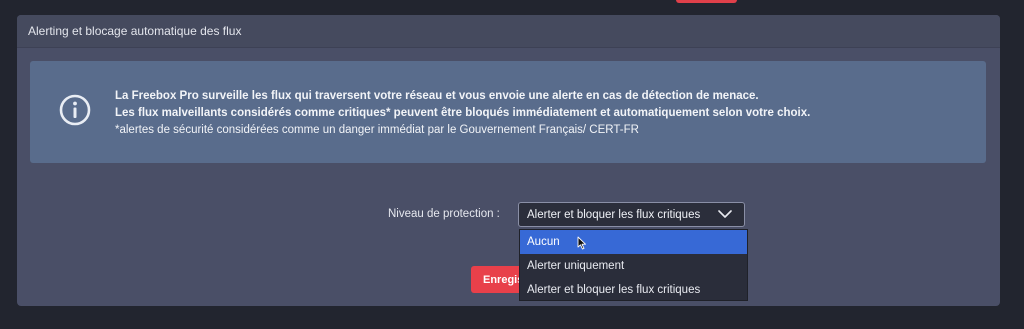 This screenshot has height=329, width=1024. Describe the element at coordinates (633, 290) in the screenshot. I see `option-alerter-et-bloquer: Alerter et bloquer les flux critiques` at that location.